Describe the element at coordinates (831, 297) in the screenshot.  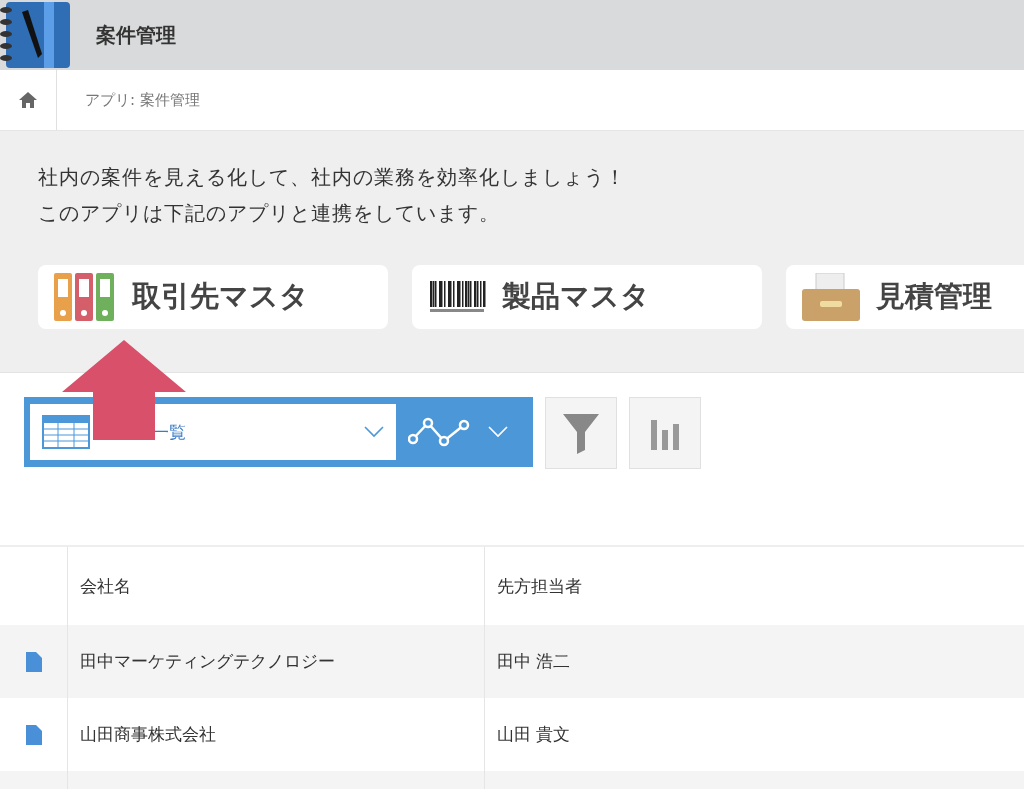
I see `drawer-icon` at that location.